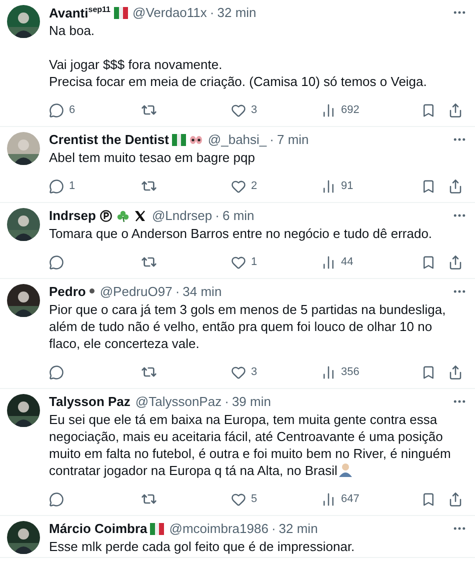 This screenshot has height=578, width=475. What do you see at coordinates (152, 157) in the screenshot?
I see `tweet-text: Abel tem muito tesao em bagre pqp` at bounding box center [152, 157].